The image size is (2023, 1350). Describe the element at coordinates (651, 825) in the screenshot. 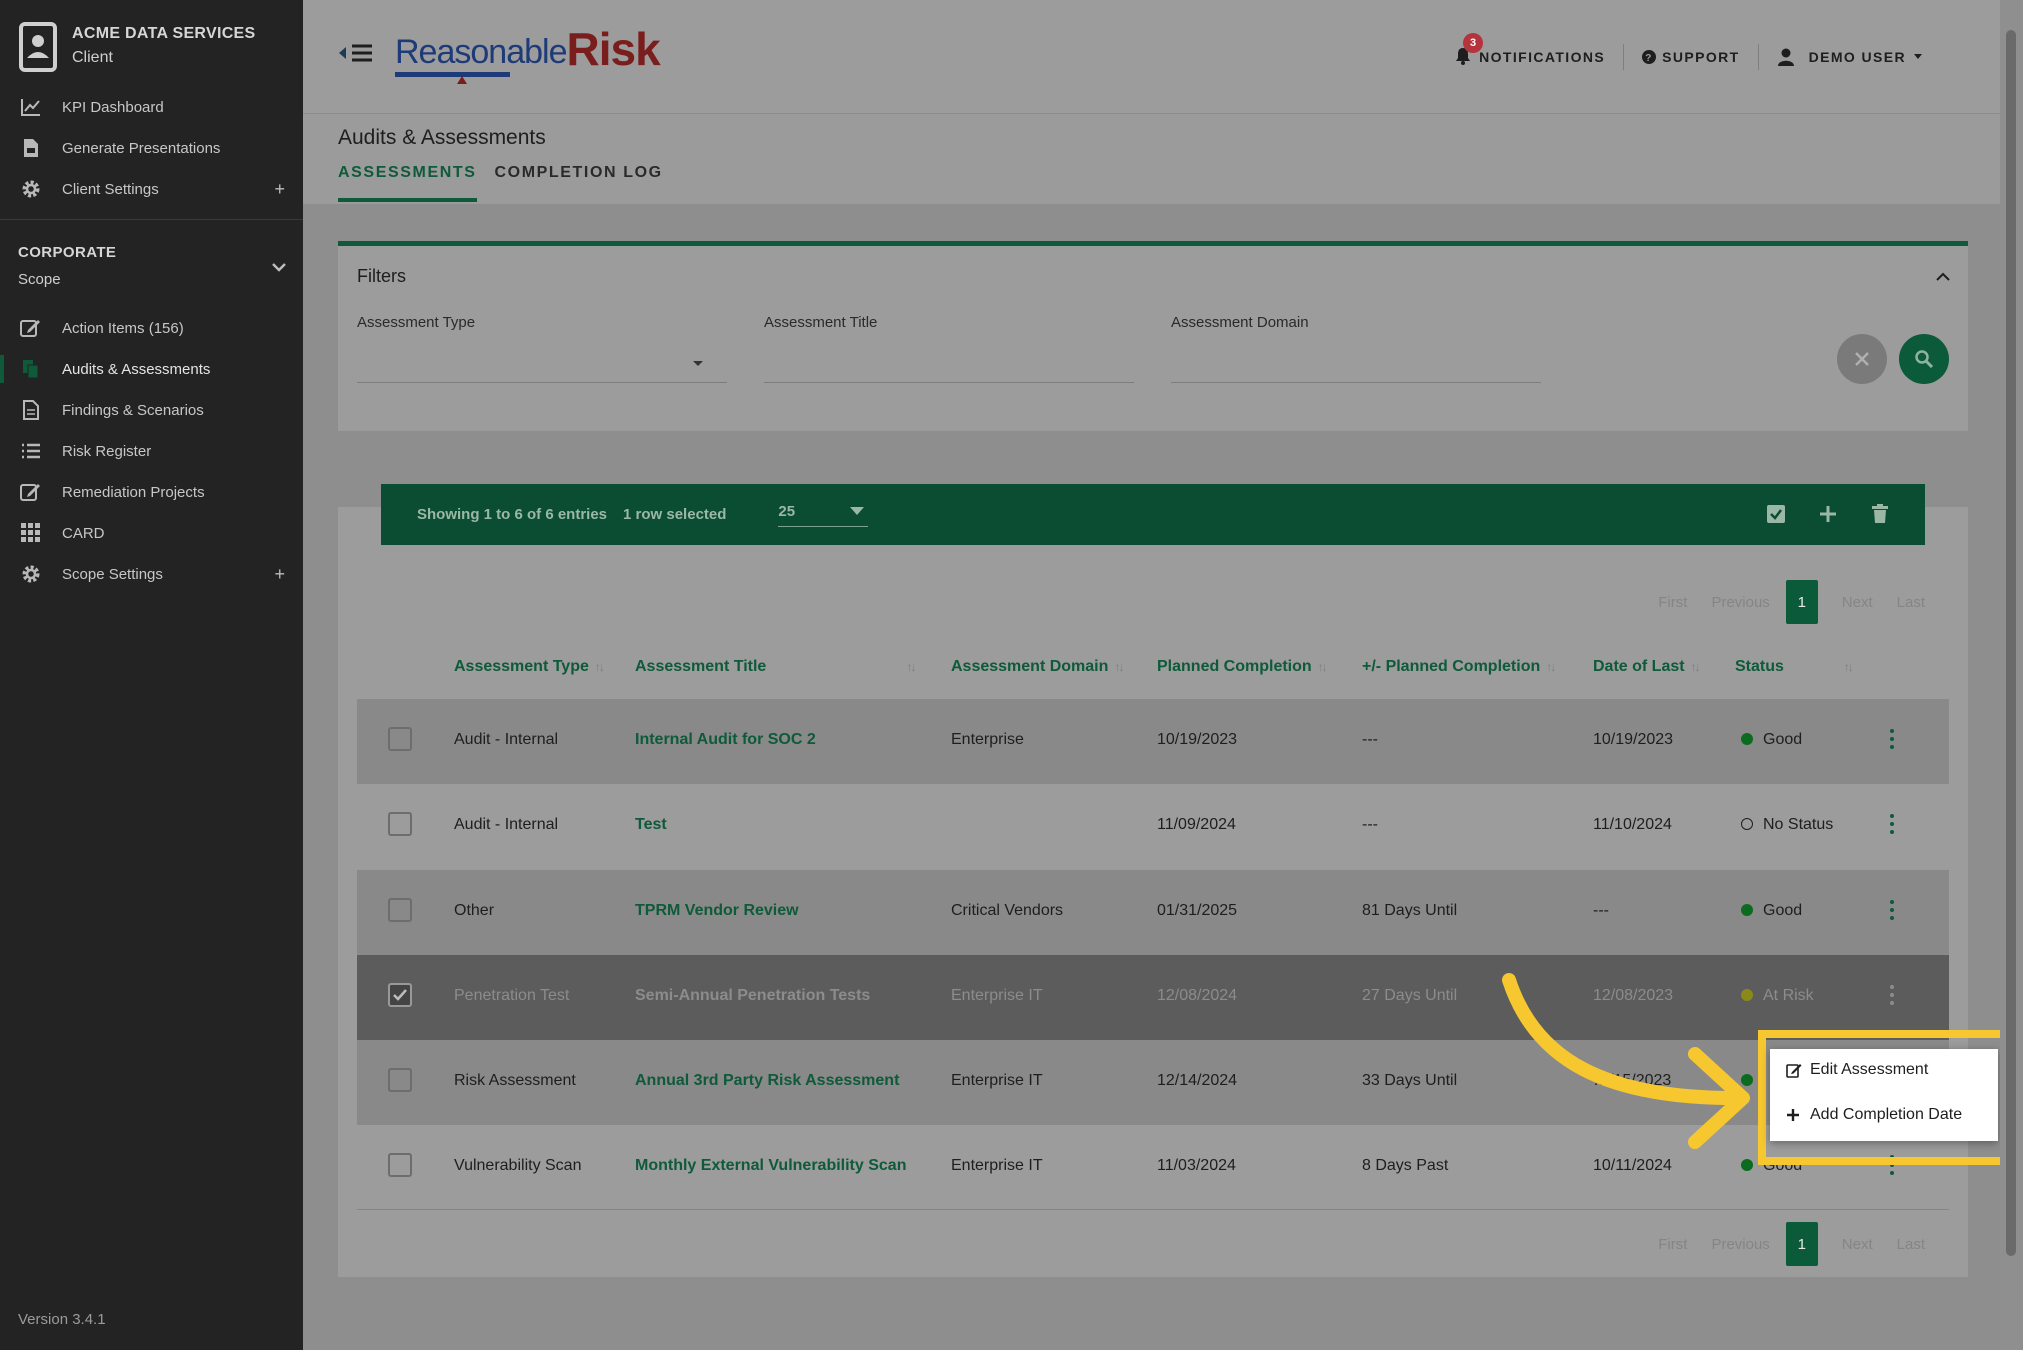

I see `assessment-title-link: Test` at that location.